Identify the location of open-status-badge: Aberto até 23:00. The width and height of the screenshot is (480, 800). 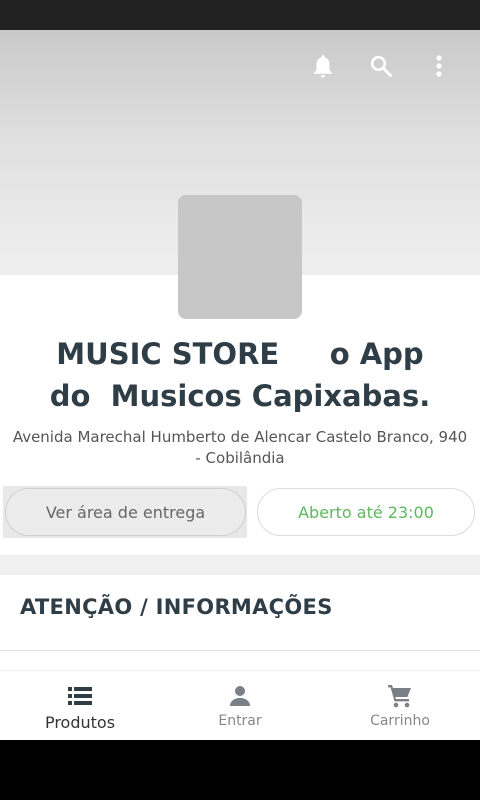
(366, 512).